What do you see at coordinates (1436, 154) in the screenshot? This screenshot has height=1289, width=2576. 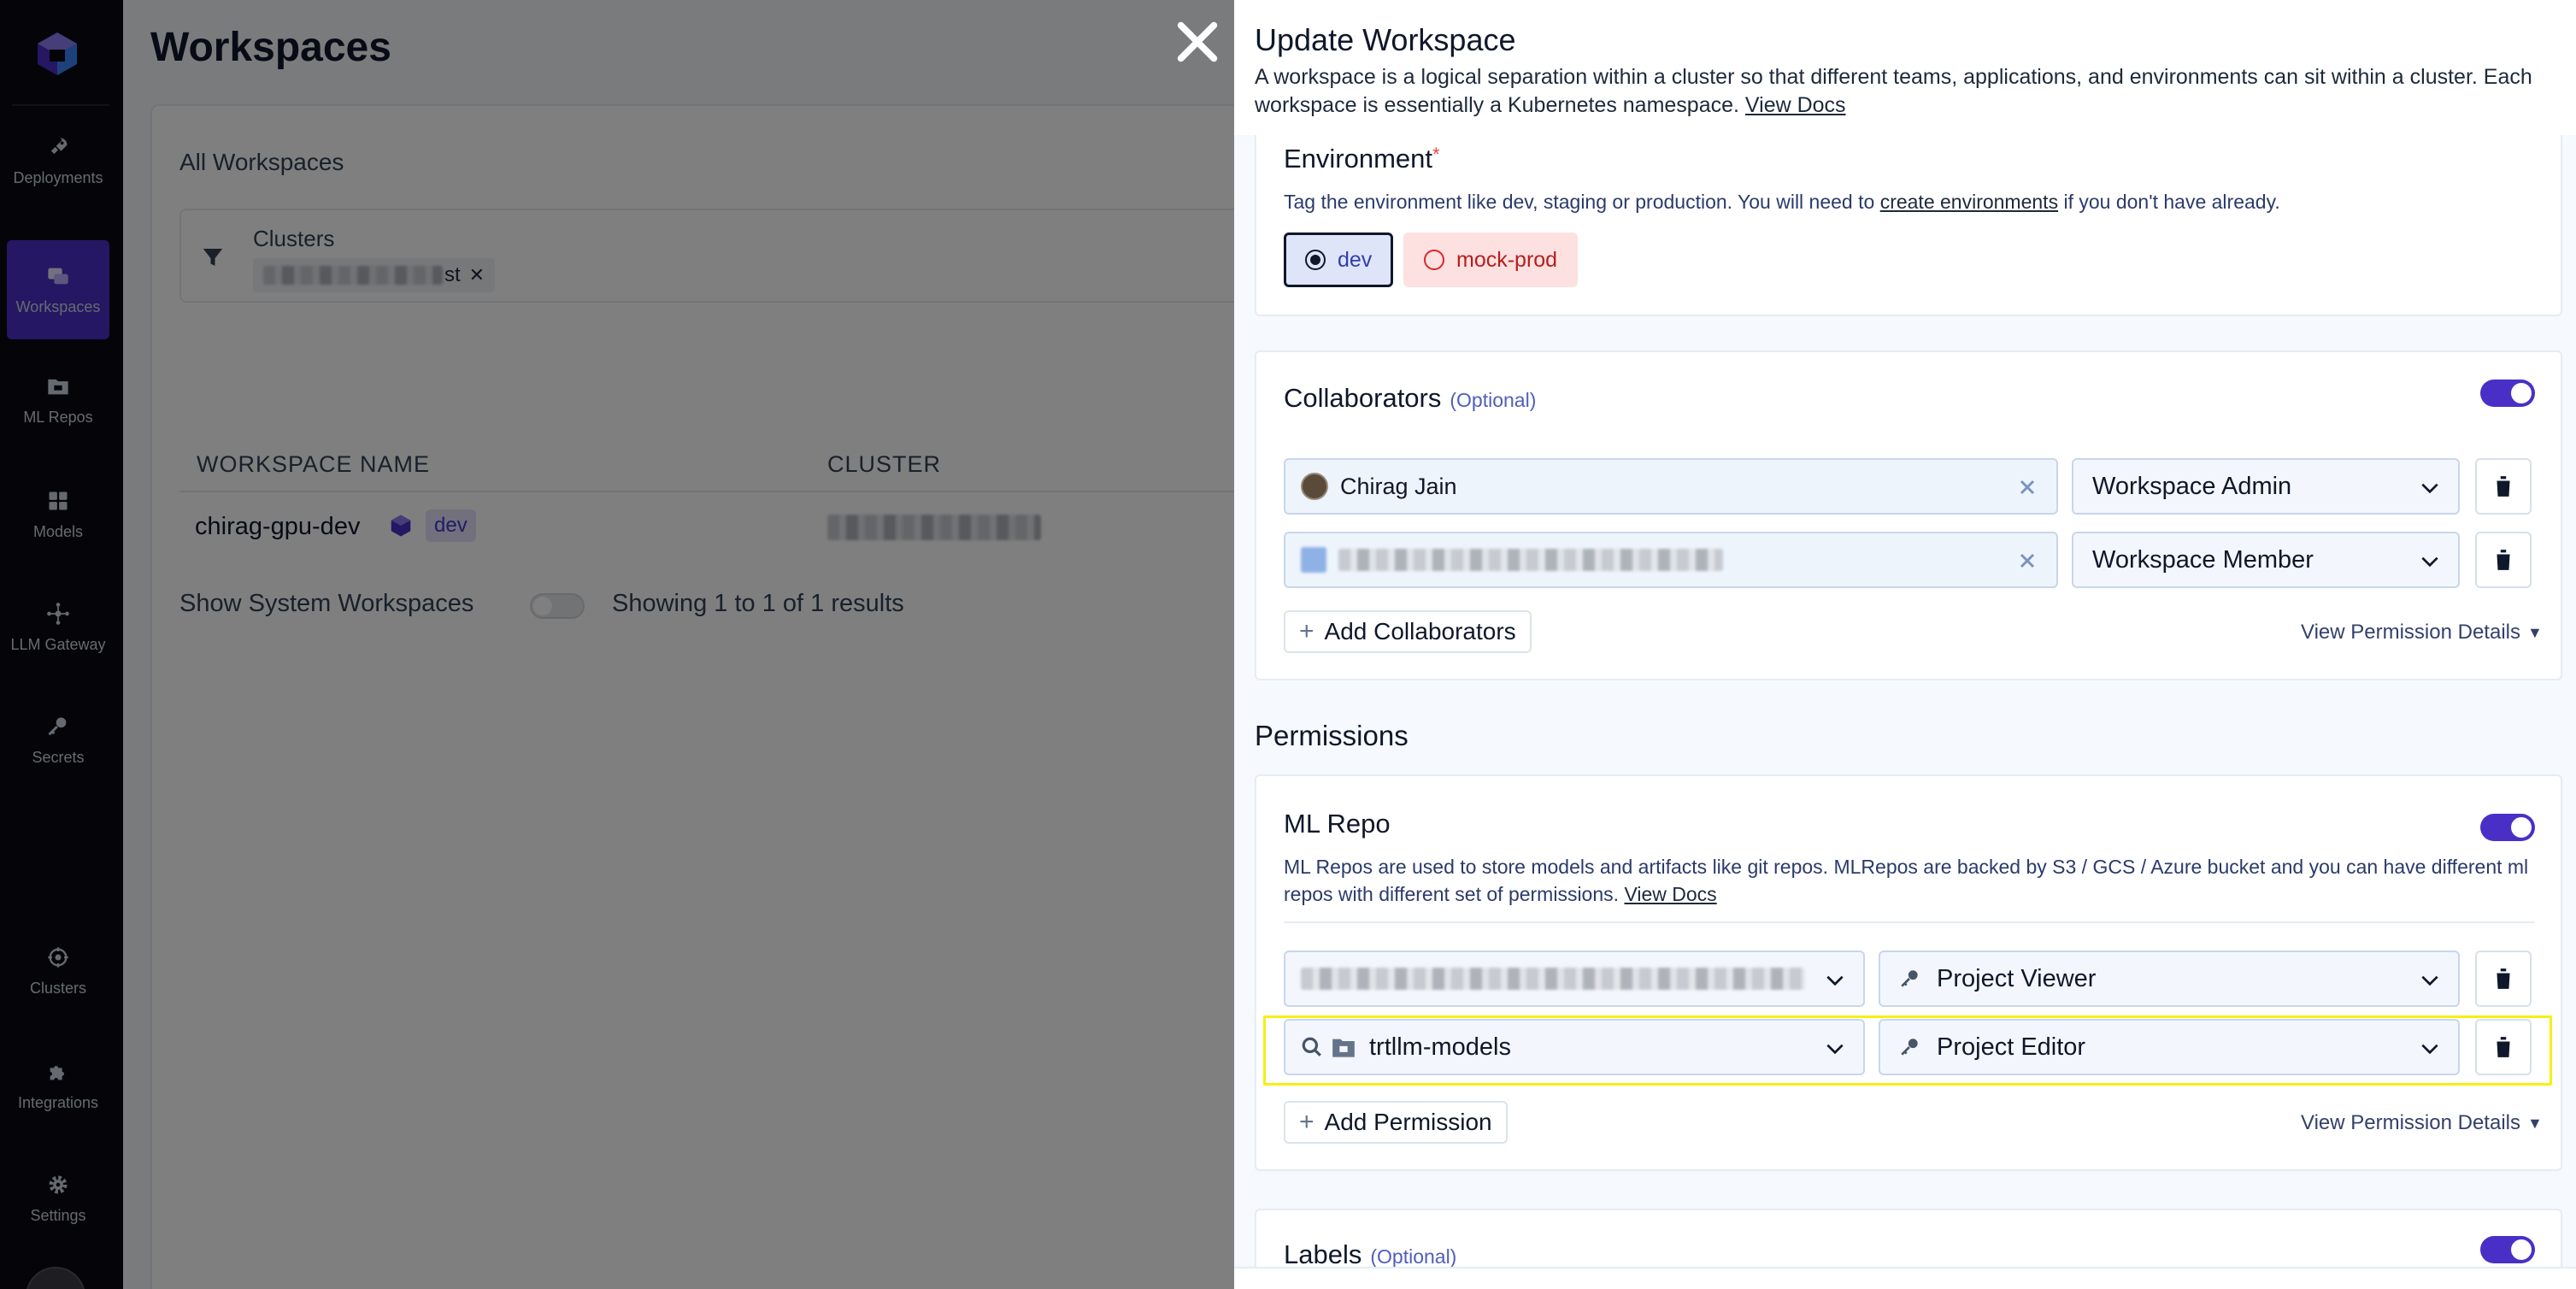 I see `required-marker: *` at bounding box center [1436, 154].